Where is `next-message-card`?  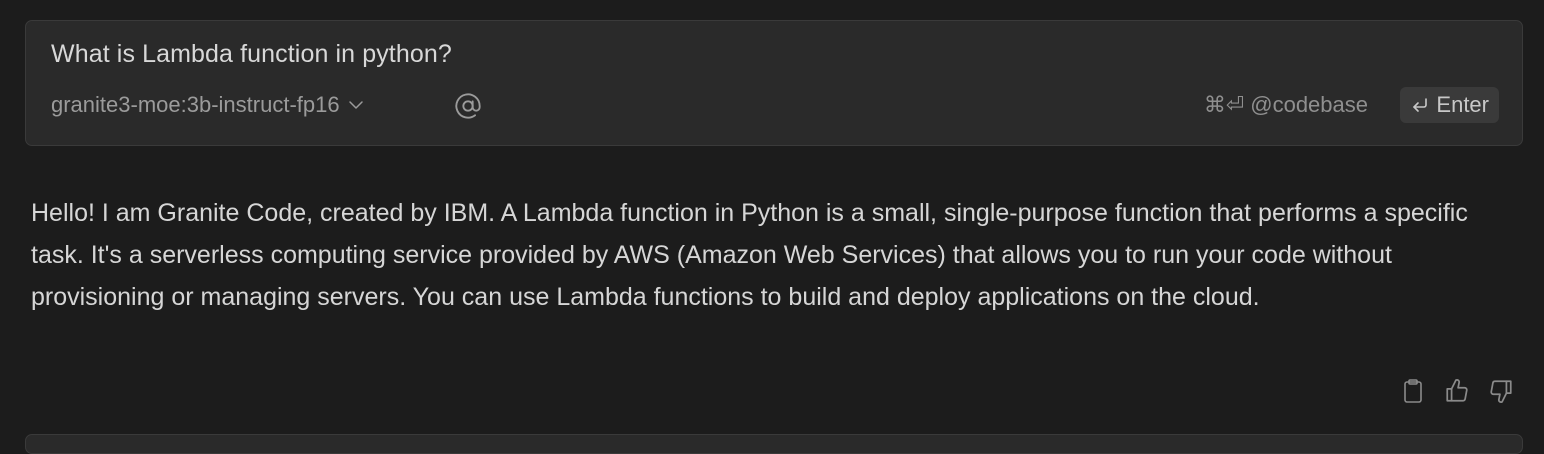 next-message-card is located at coordinates (774, 444).